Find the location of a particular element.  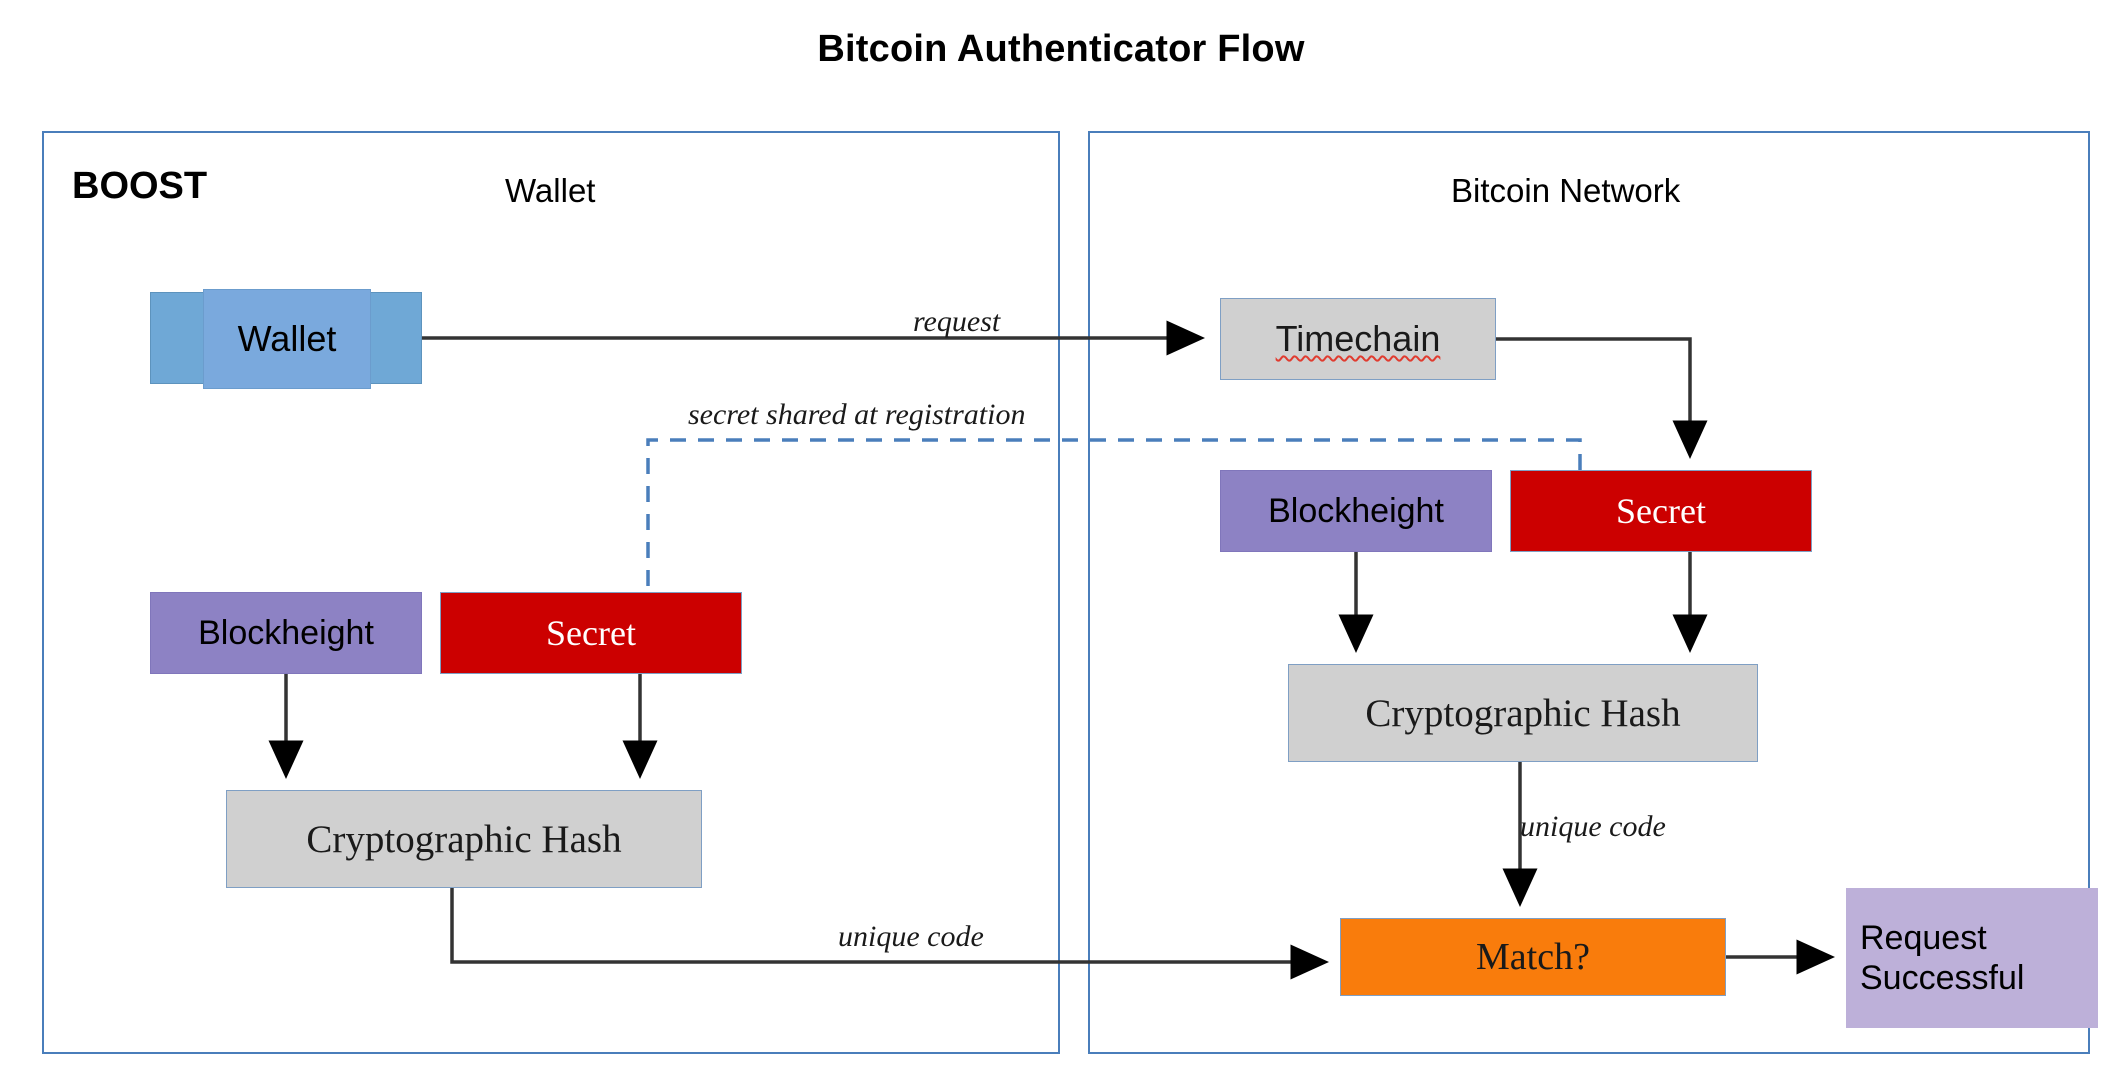

node-cryptographic-hash-wallet: Cryptographic Hash is located at coordinates (464, 839).